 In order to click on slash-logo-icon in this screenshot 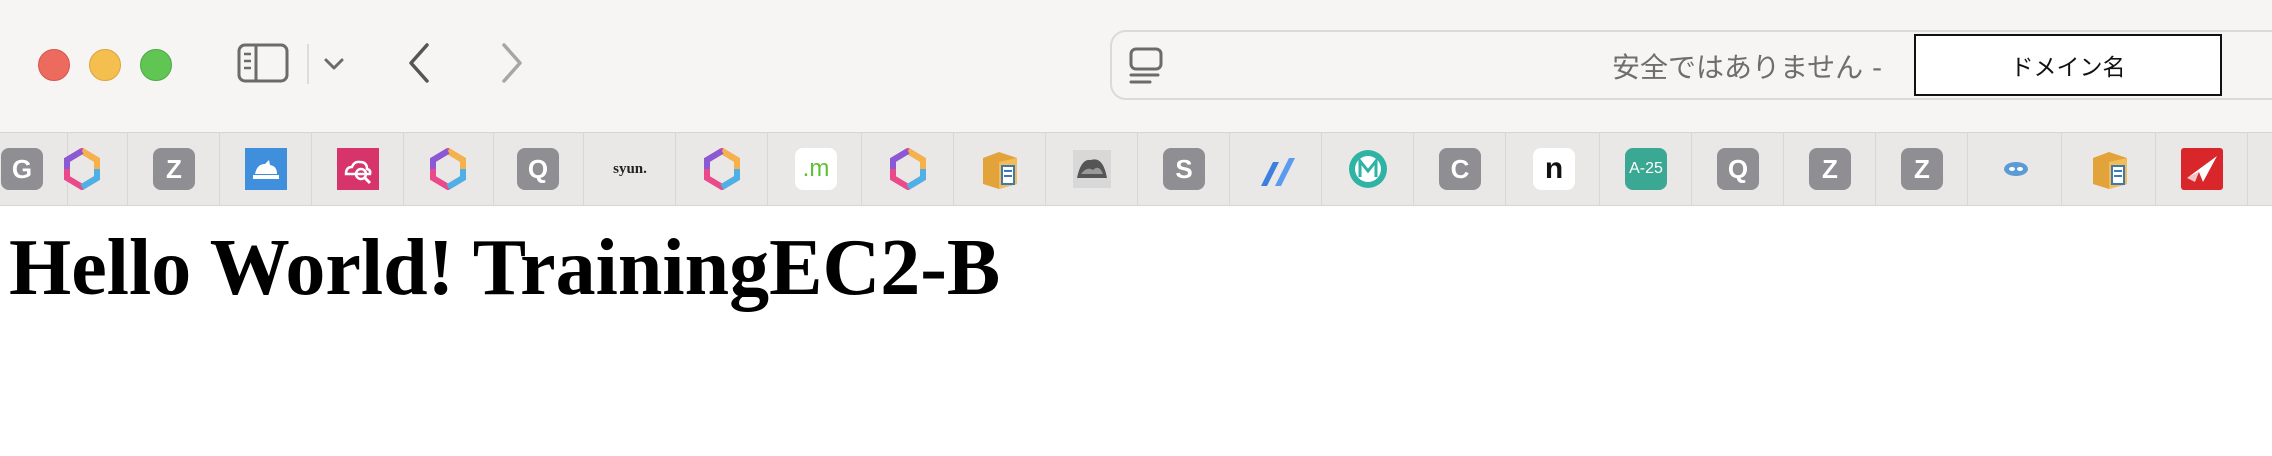, I will do `click(1278, 172)`.